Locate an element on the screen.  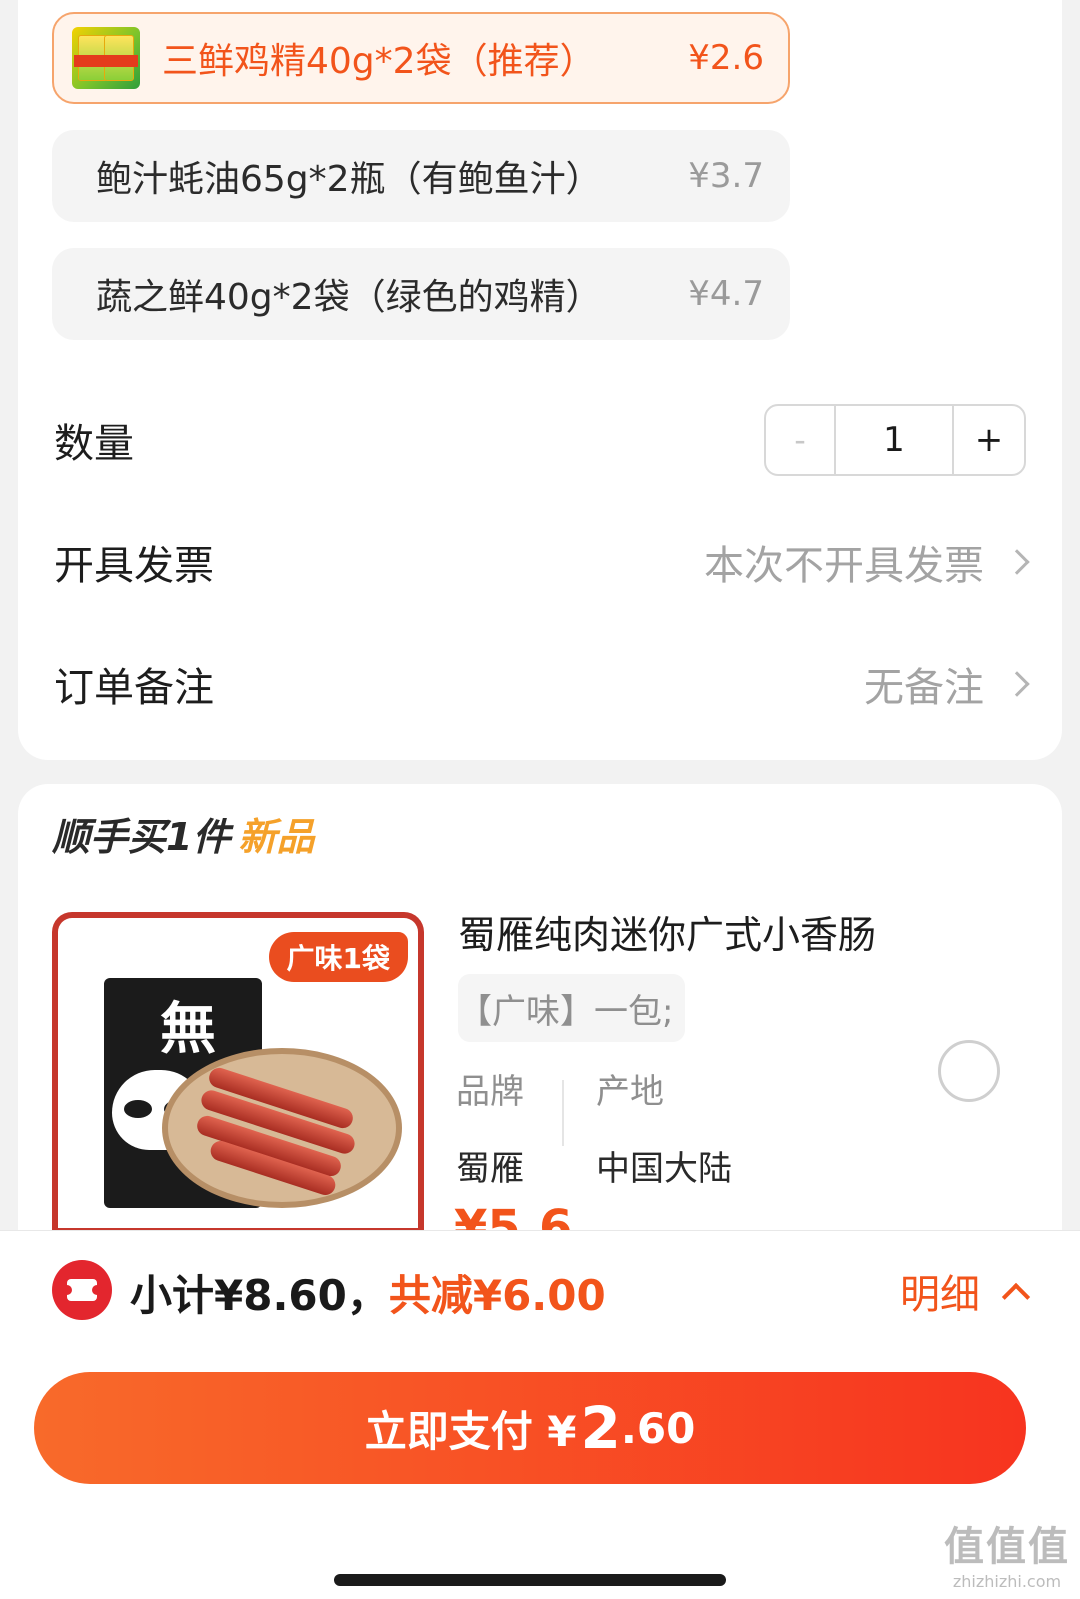
sku-option-selected: 三鲜鸡精40g*2袋（推荐） ¥2.6 is located at coordinates (421, 58).